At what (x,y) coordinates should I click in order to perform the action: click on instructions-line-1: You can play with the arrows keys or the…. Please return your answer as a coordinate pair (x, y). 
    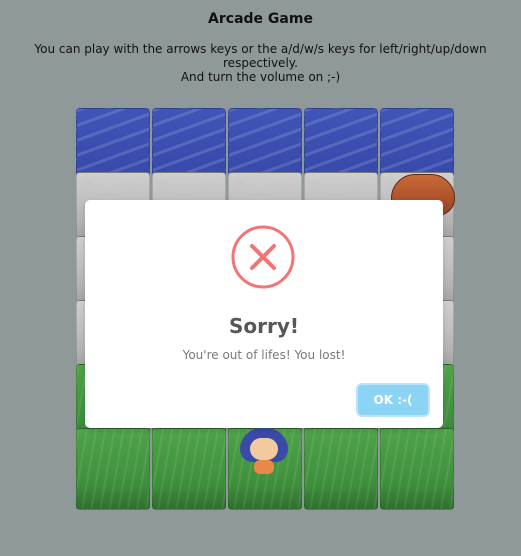
    Looking at the image, I should click on (260, 56).